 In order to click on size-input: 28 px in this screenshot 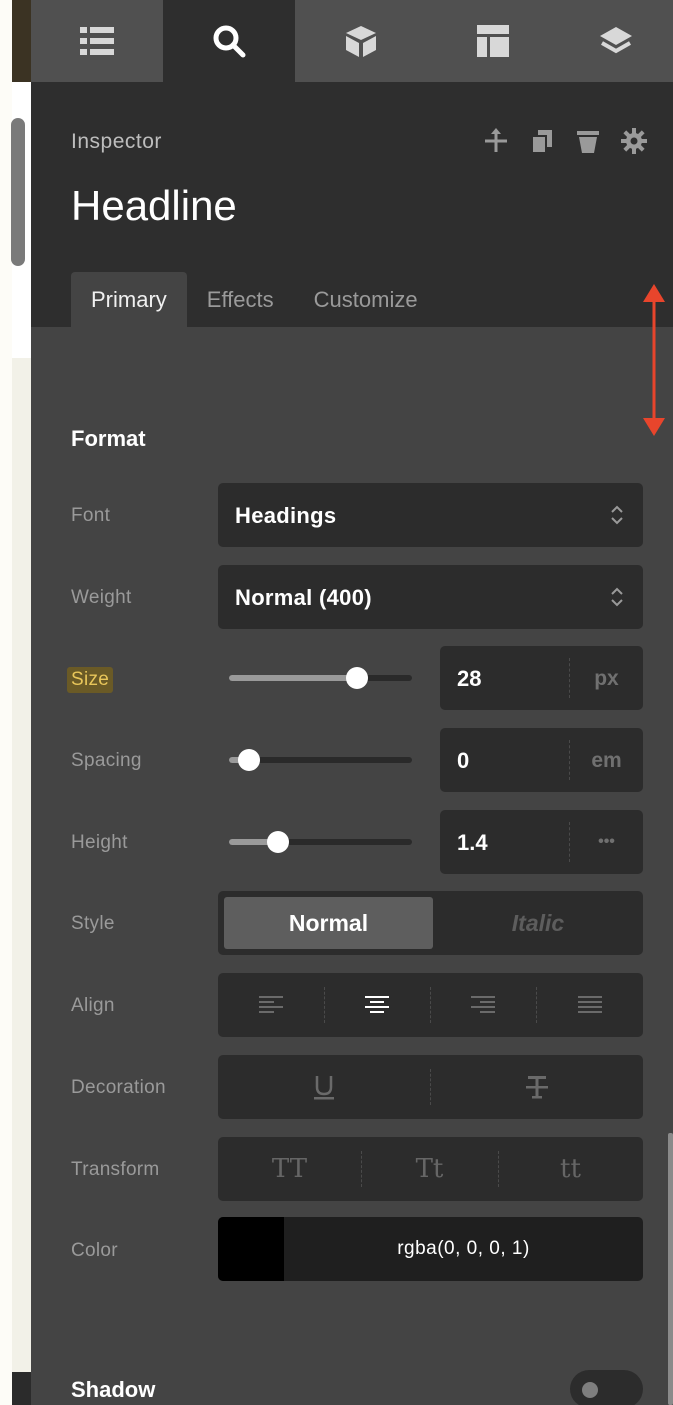, I will do `click(541, 678)`.